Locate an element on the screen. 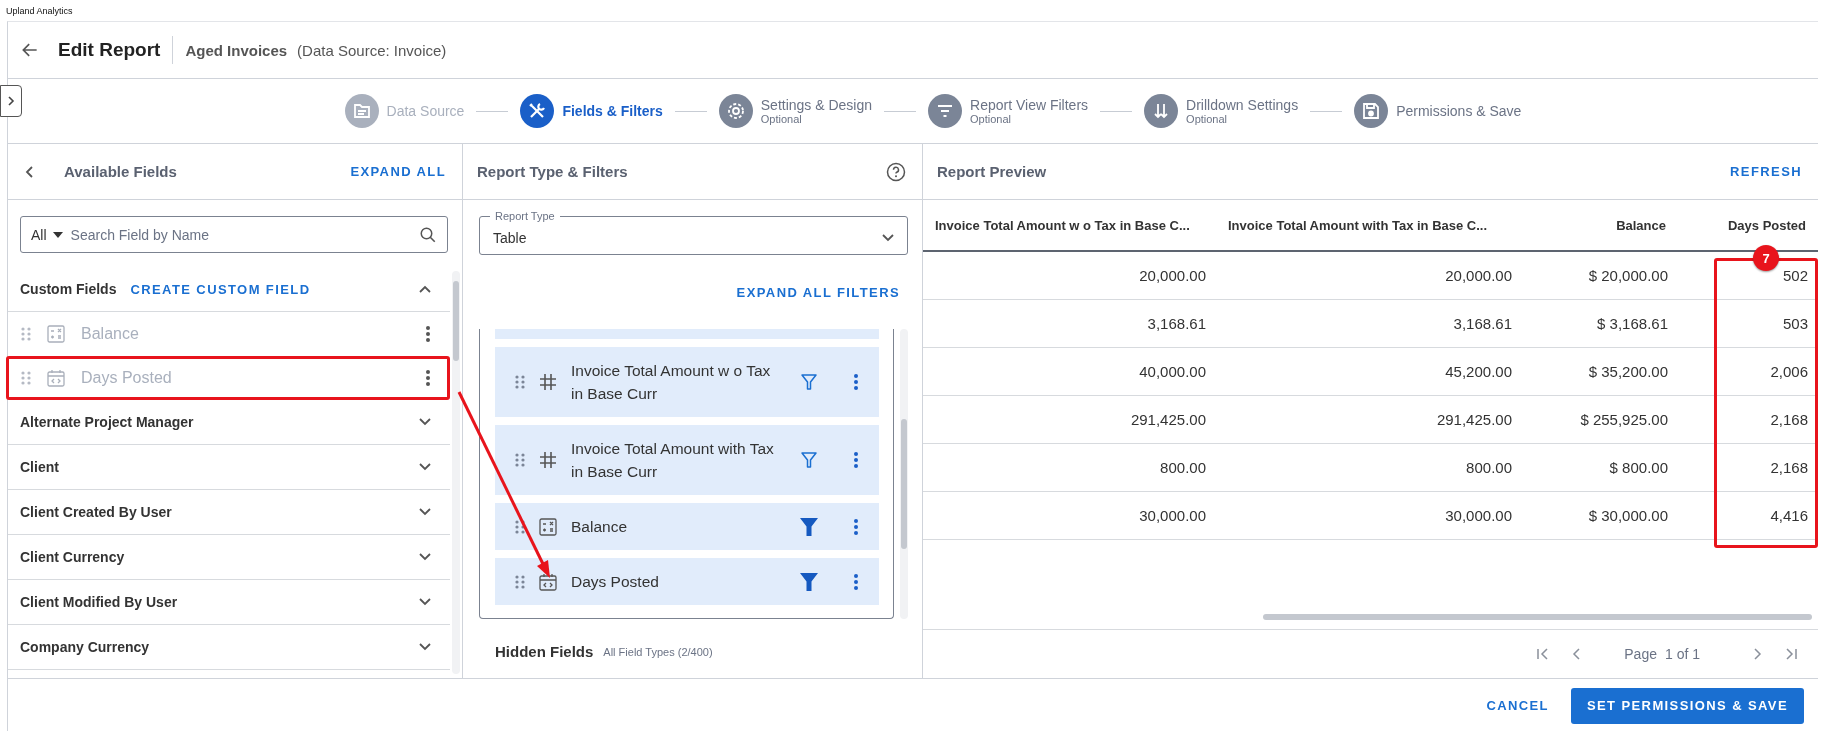  save-button: SET PERMISSIONS & SAVE is located at coordinates (1687, 705).